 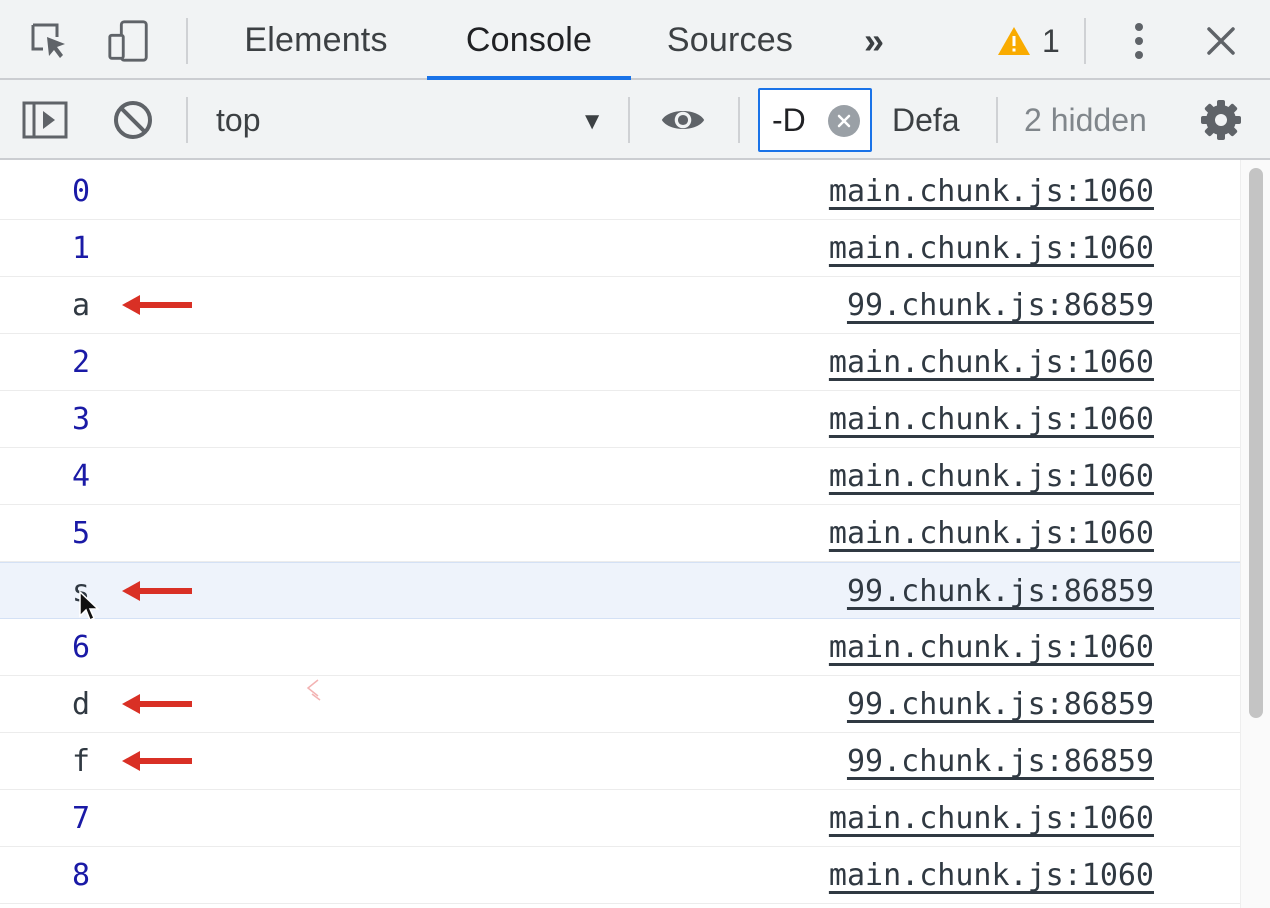 I want to click on console-message-text: f, so click(x=81, y=761).